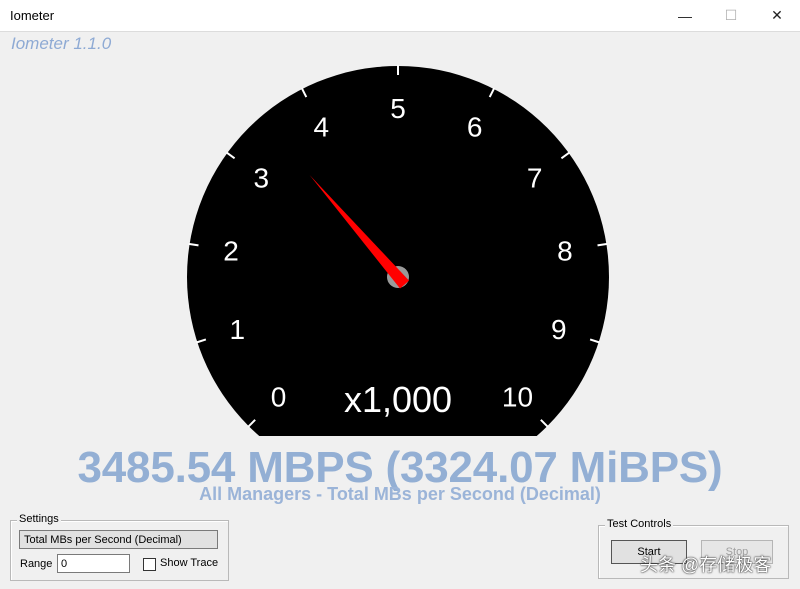 The height and width of the screenshot is (589, 800). Describe the element at coordinates (231, 251) in the screenshot. I see `gauge-scale-label: 2` at that location.